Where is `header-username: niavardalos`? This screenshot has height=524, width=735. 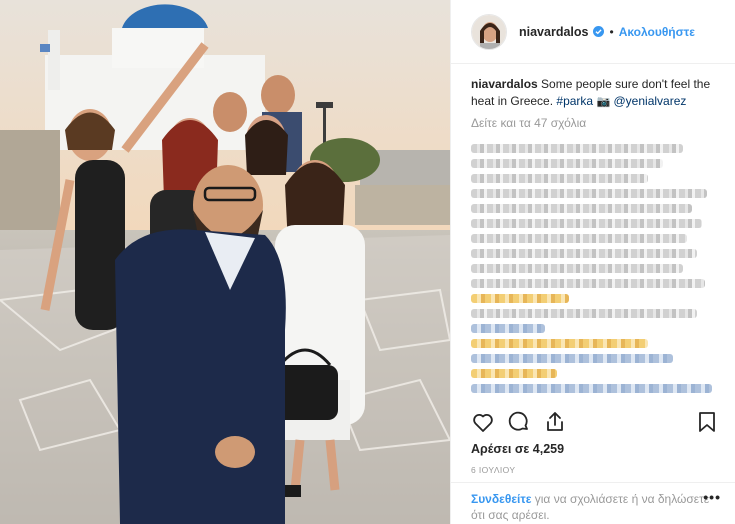
header-username: niavardalos is located at coordinates (553, 32).